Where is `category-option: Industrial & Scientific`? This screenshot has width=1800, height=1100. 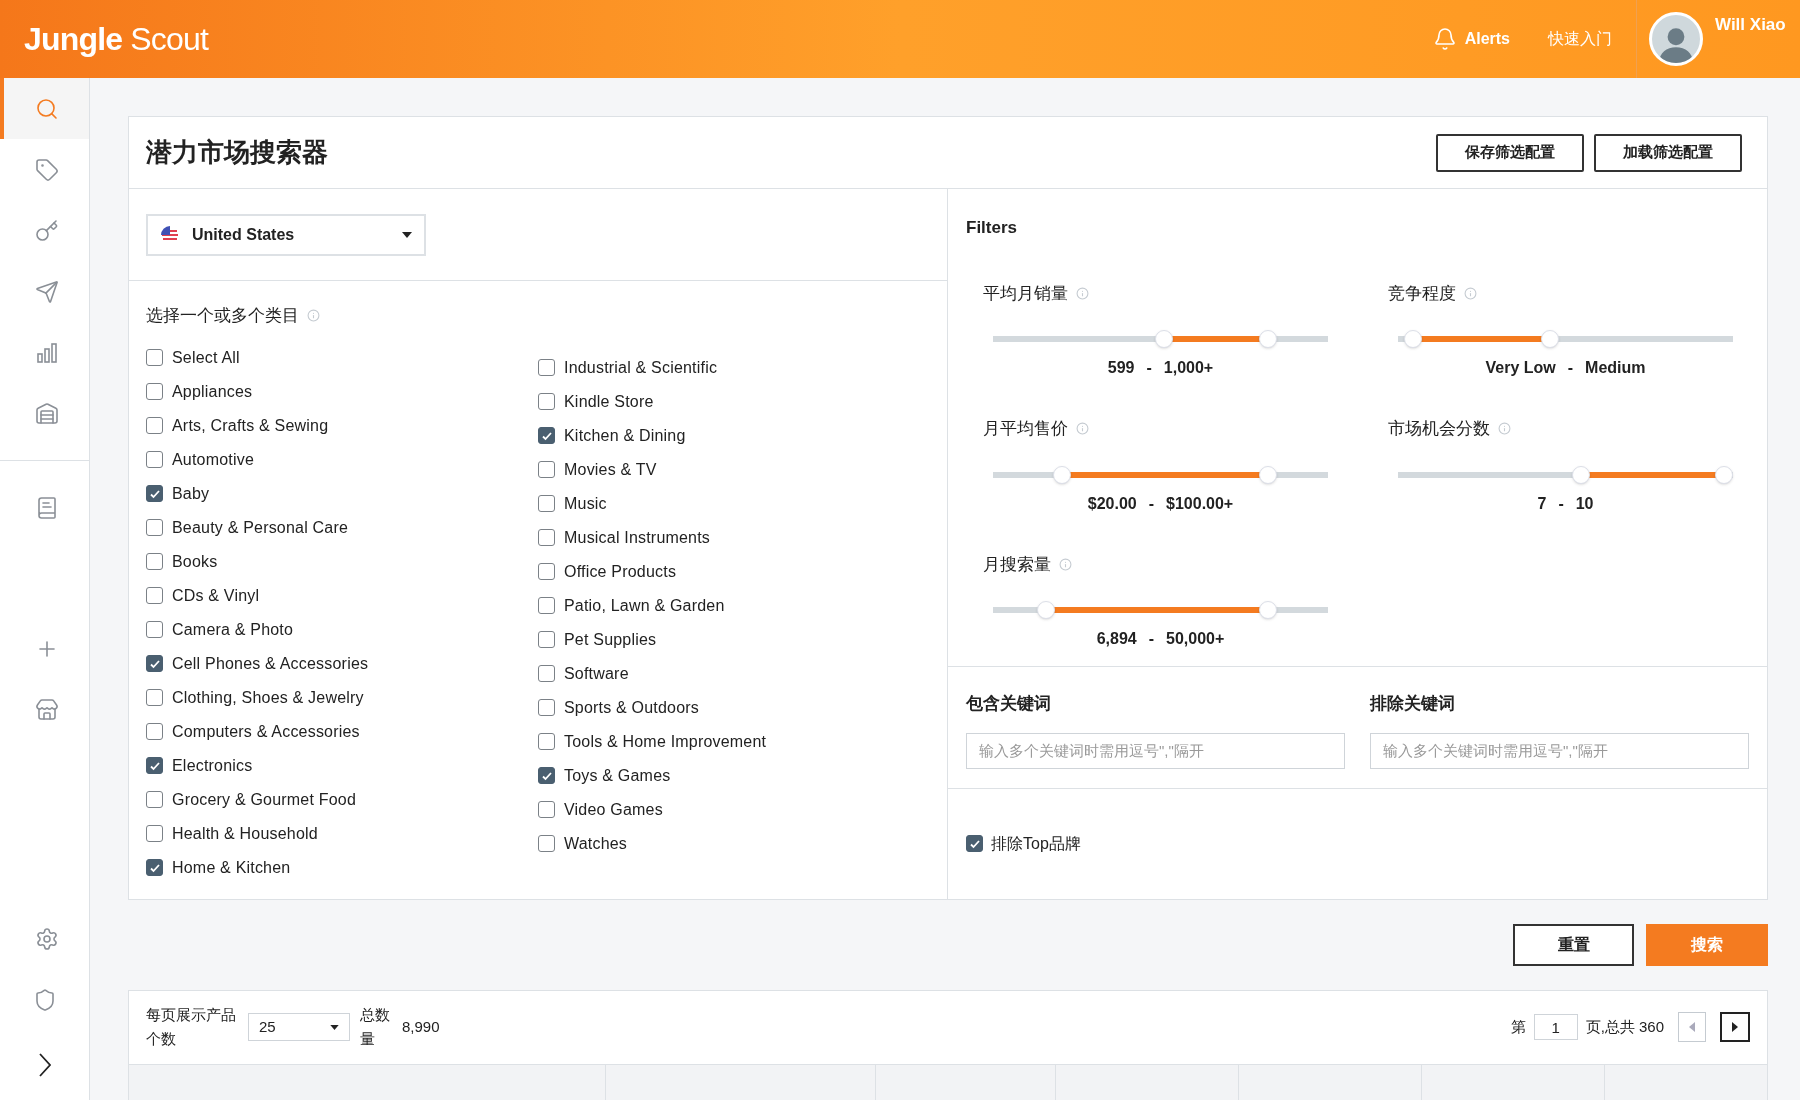
category-option: Industrial & Scientific is located at coordinates (734, 367).